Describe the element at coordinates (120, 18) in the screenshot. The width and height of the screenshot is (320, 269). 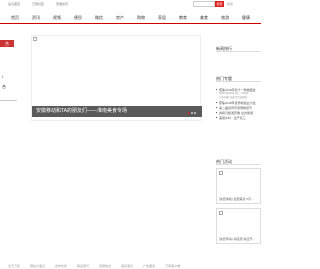
I see `nav-item-property: 房产` at that location.